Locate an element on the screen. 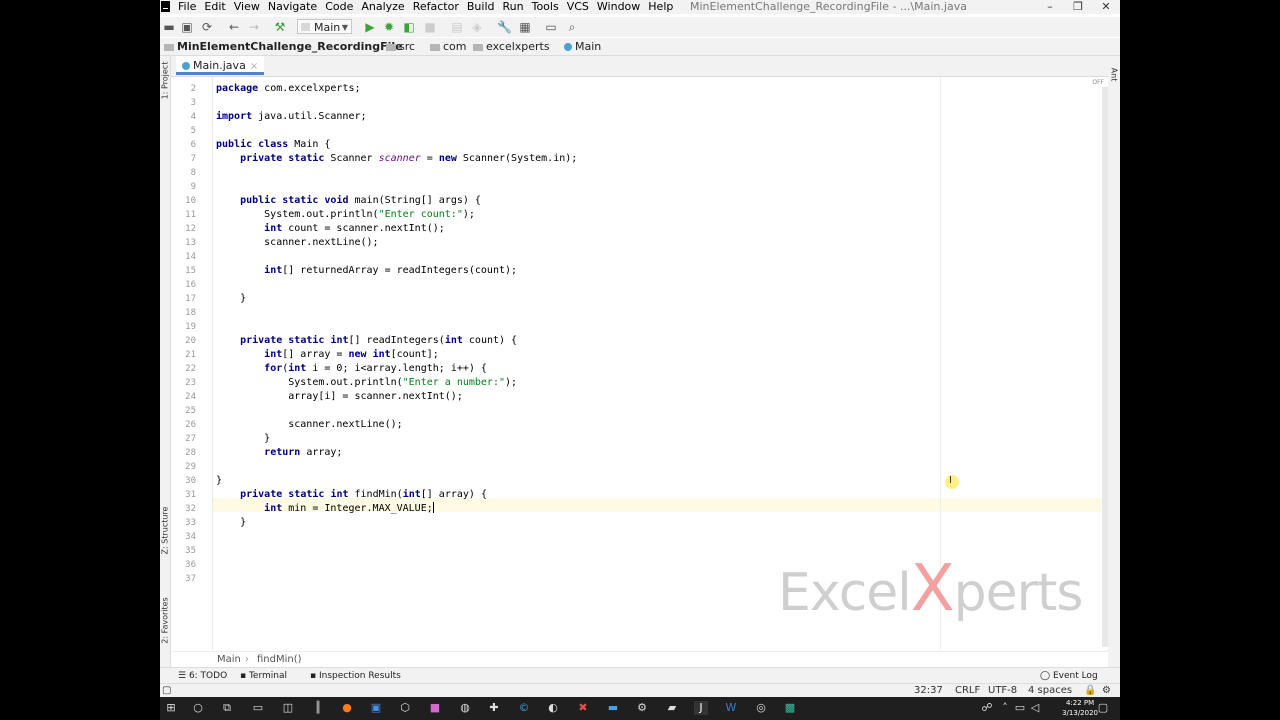 The image size is (1280, 720). project-tool-tab: 1: Project is located at coordinates (165, 81).